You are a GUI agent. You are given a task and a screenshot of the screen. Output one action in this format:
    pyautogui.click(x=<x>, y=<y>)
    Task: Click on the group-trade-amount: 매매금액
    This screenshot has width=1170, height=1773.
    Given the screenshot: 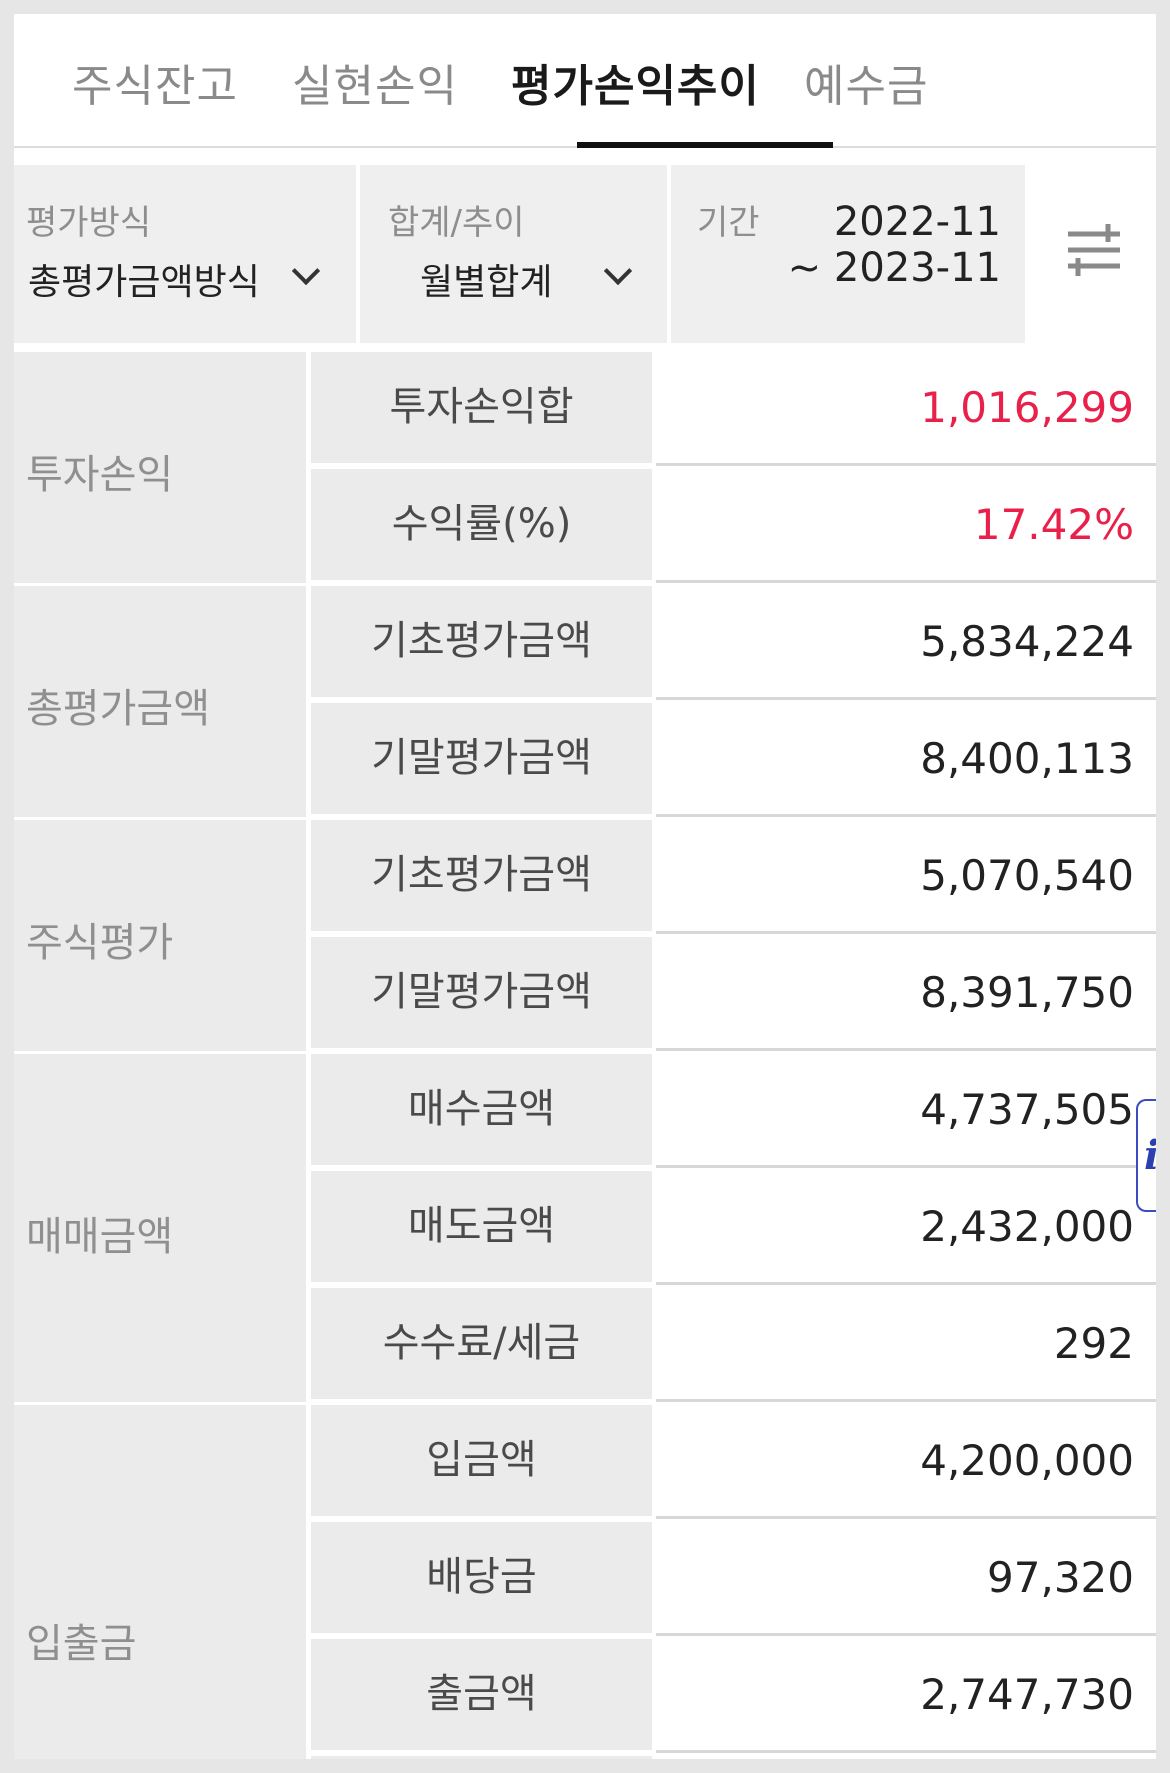 What is the action you would take?
    pyautogui.click(x=160, y=1229)
    